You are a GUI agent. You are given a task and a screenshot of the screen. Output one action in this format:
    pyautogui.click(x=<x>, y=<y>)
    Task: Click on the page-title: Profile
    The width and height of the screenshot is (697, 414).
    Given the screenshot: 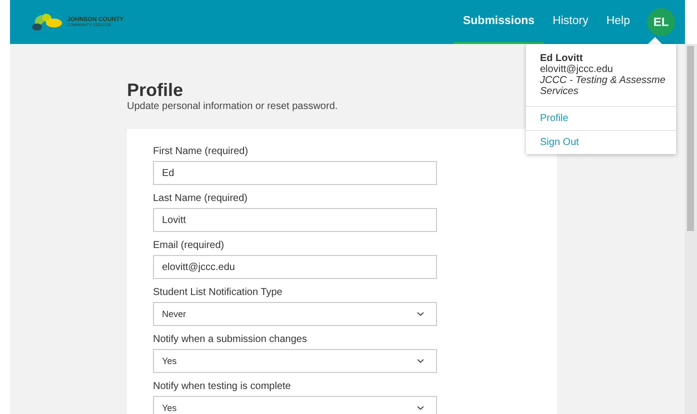 What is the action you would take?
    pyautogui.click(x=155, y=90)
    